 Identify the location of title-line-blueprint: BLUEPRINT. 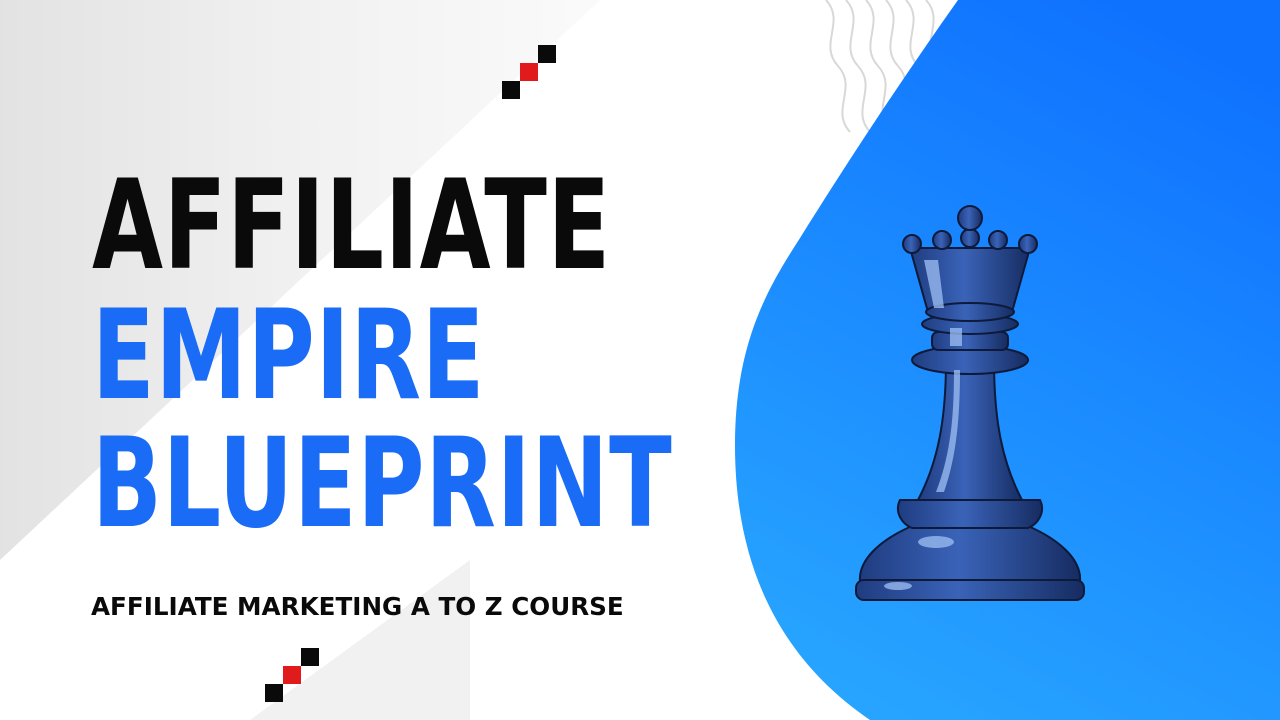
(382, 484).